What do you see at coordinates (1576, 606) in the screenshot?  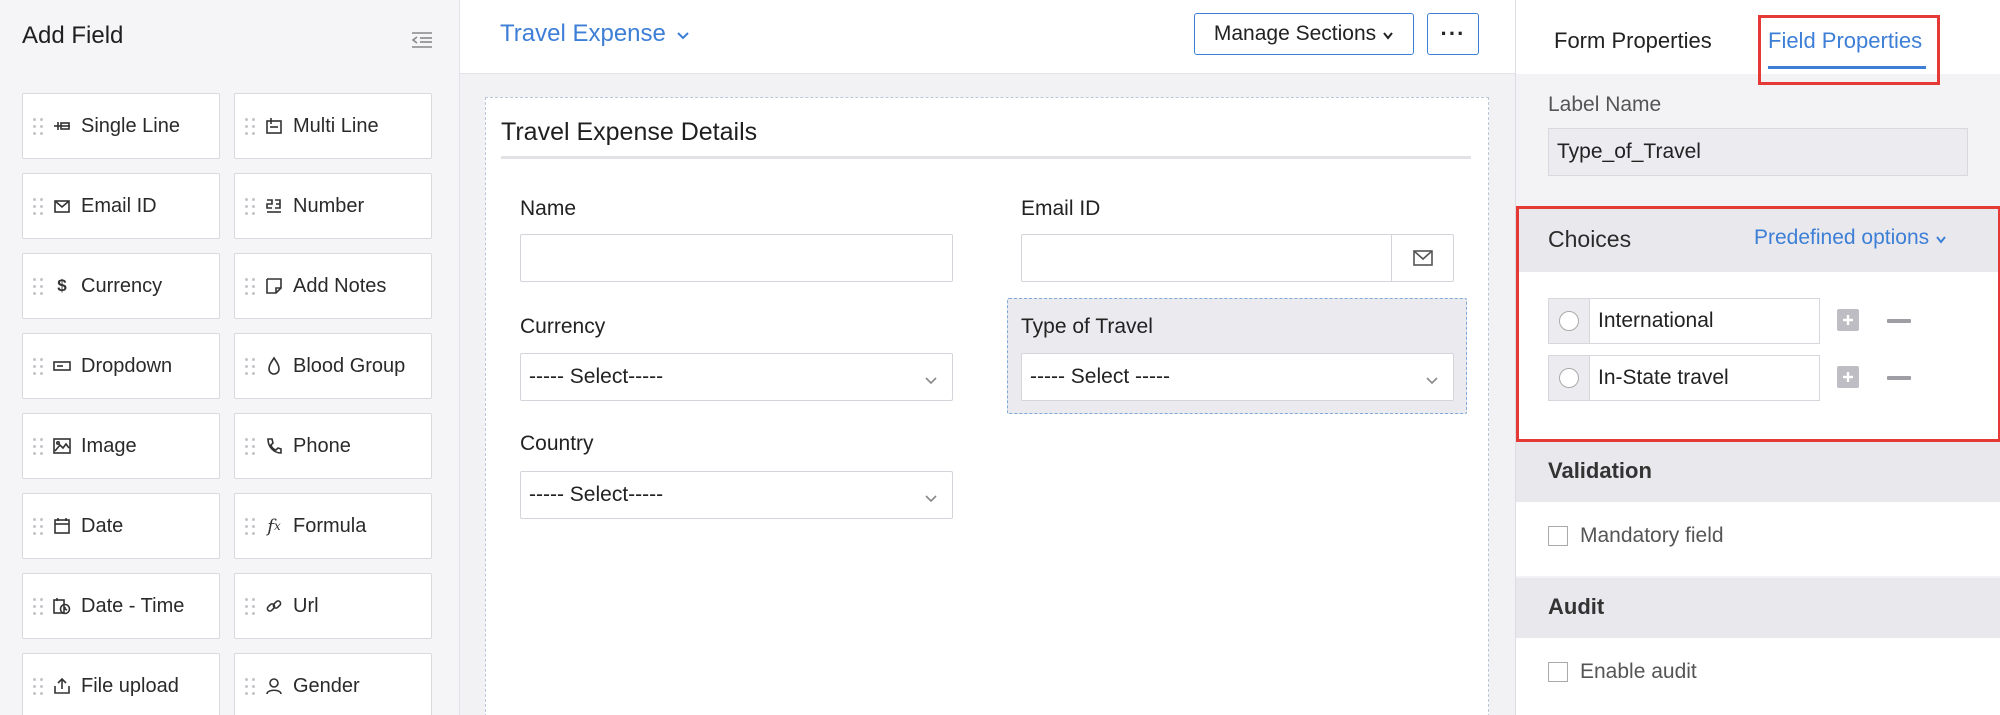 I see `audit-title: Audit` at bounding box center [1576, 606].